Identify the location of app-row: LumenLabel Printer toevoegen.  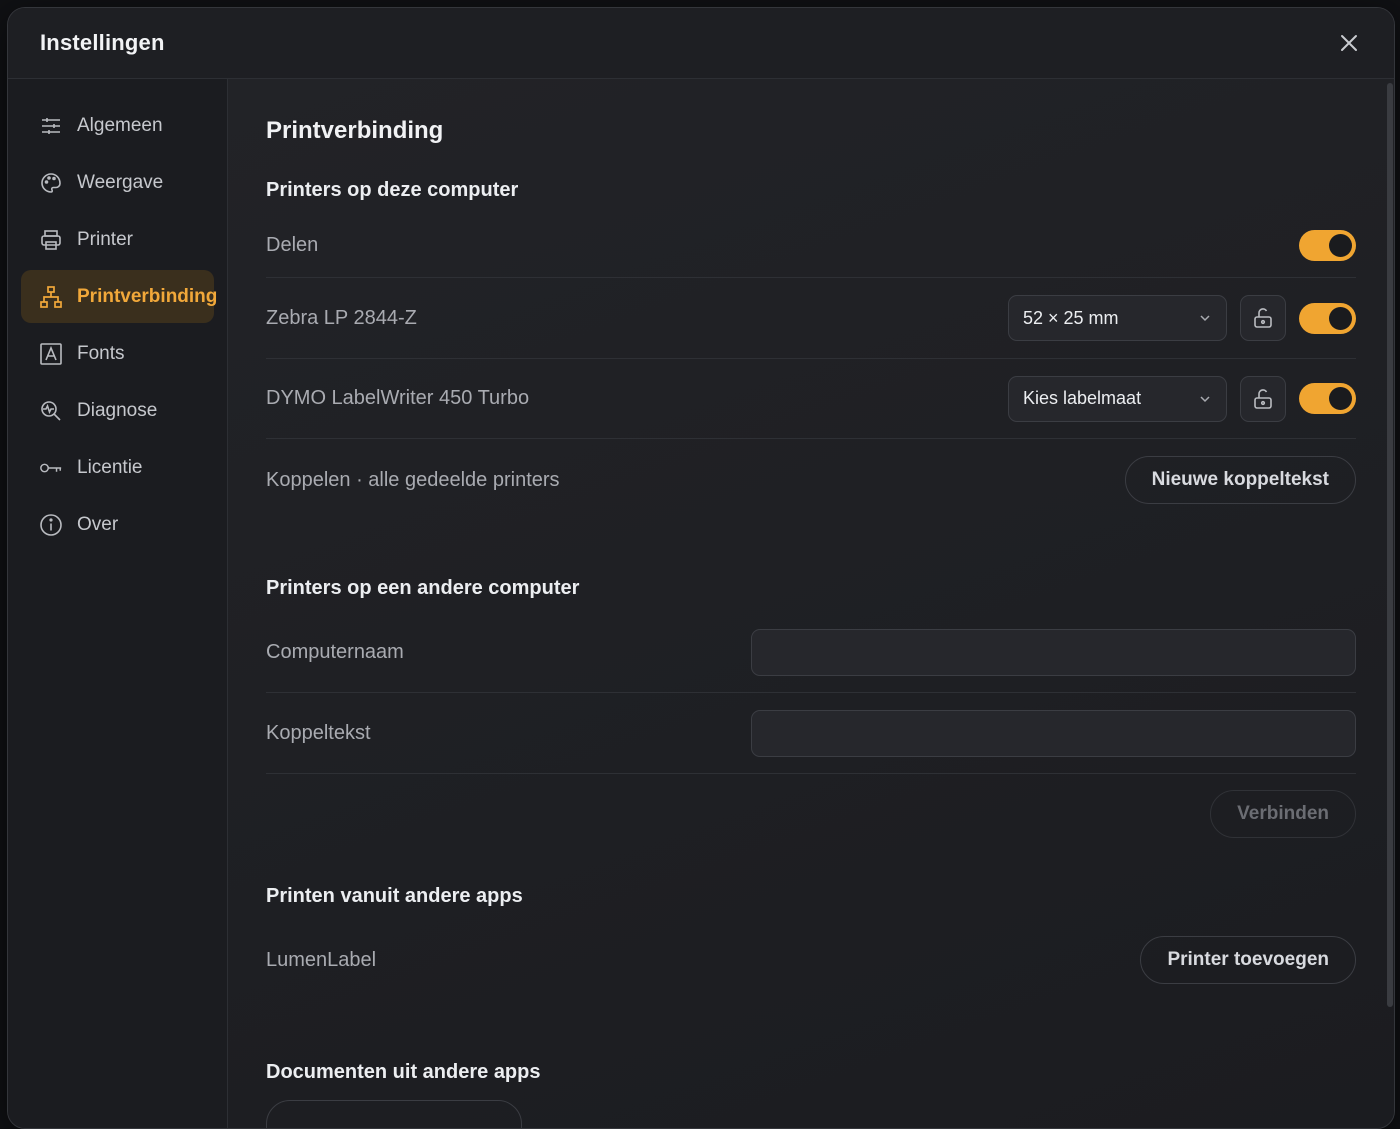
(811, 960).